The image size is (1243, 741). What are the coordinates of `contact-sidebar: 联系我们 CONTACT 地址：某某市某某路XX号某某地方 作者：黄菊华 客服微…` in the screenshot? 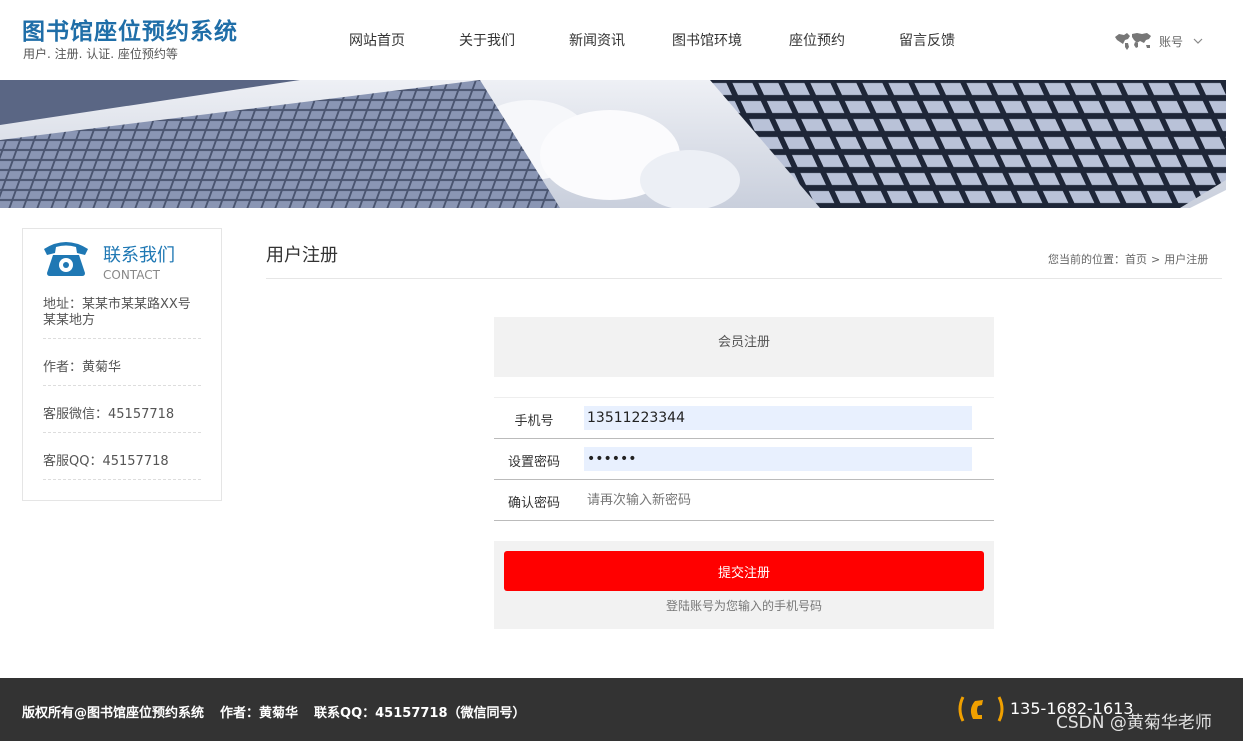 It's located at (122, 364).